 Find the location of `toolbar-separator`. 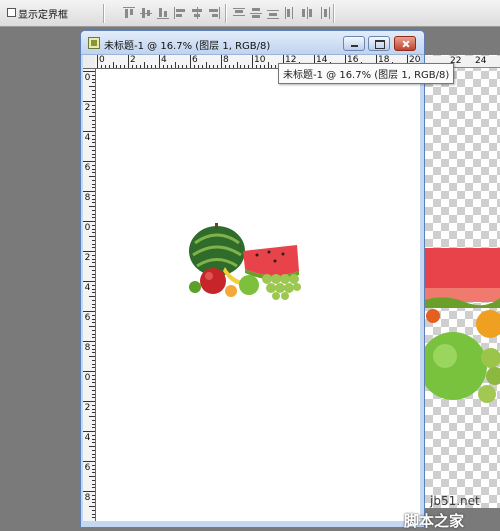

toolbar-separator is located at coordinates (104, 13).